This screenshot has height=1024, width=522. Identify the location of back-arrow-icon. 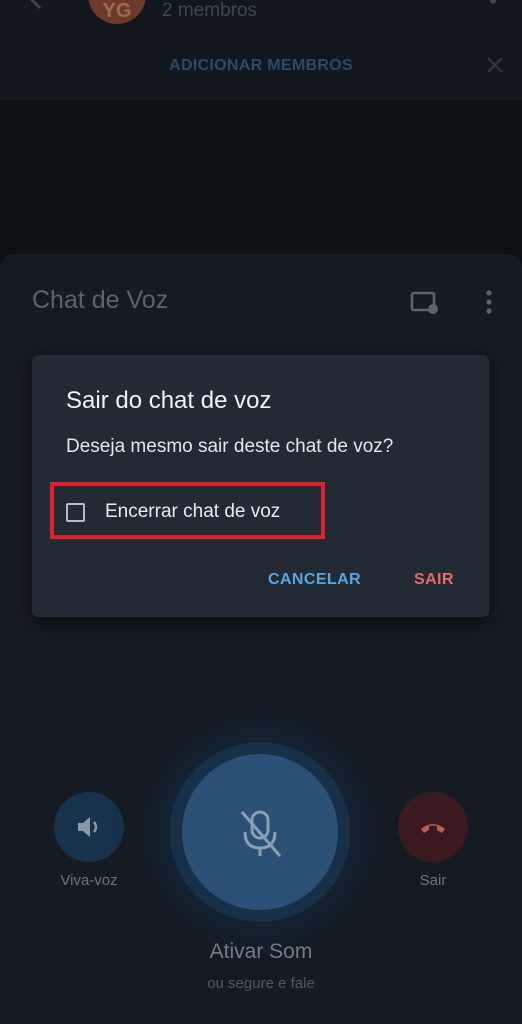
(34, 5).